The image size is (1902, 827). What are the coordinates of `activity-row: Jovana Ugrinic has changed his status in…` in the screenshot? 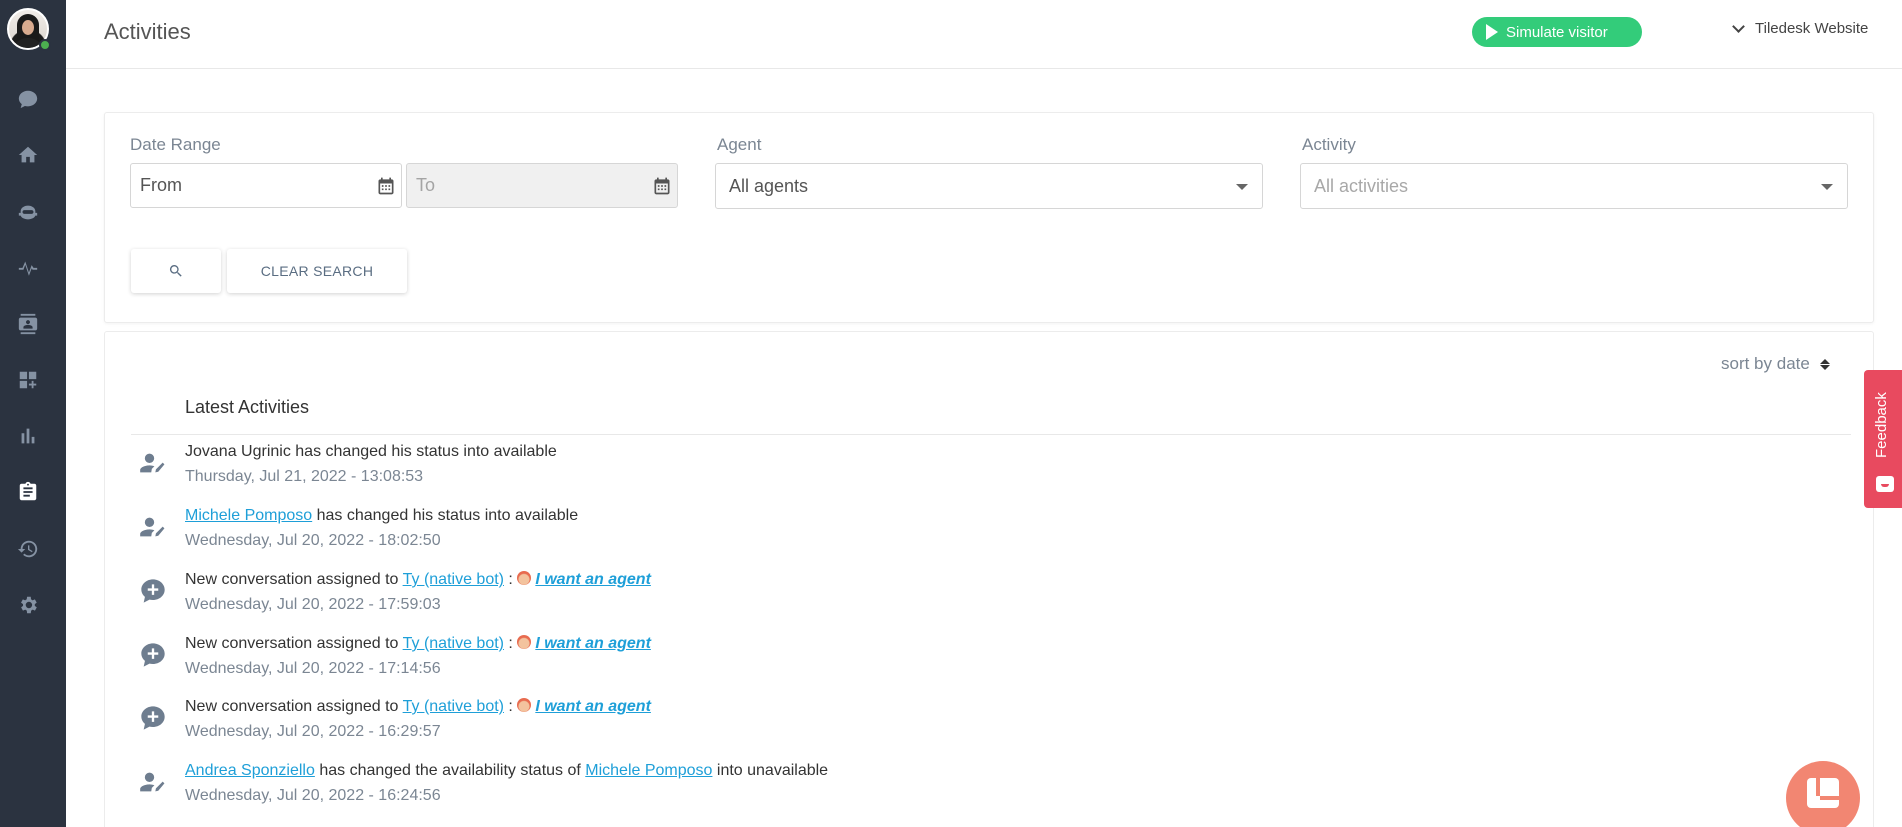 It's located at (981, 473).